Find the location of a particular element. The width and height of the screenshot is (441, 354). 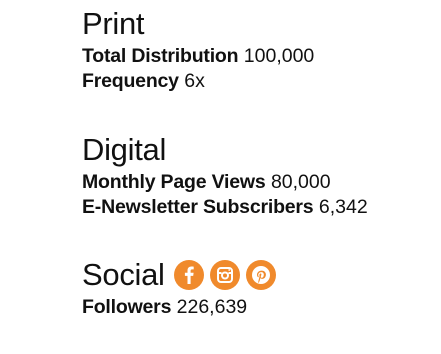

social-section: Social Followers 226,639 is located at coordinates (179, 287).